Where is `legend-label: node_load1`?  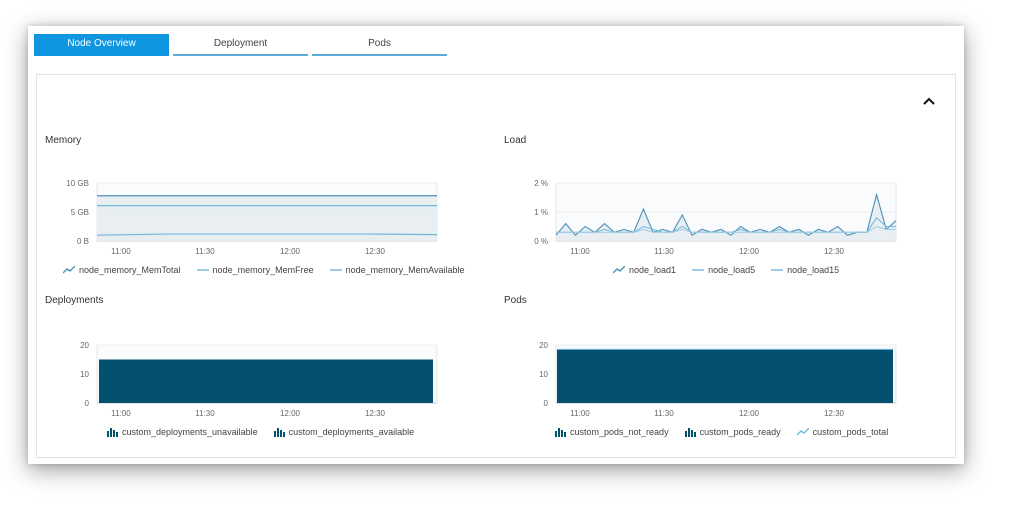
legend-label: node_load1 is located at coordinates (653, 270).